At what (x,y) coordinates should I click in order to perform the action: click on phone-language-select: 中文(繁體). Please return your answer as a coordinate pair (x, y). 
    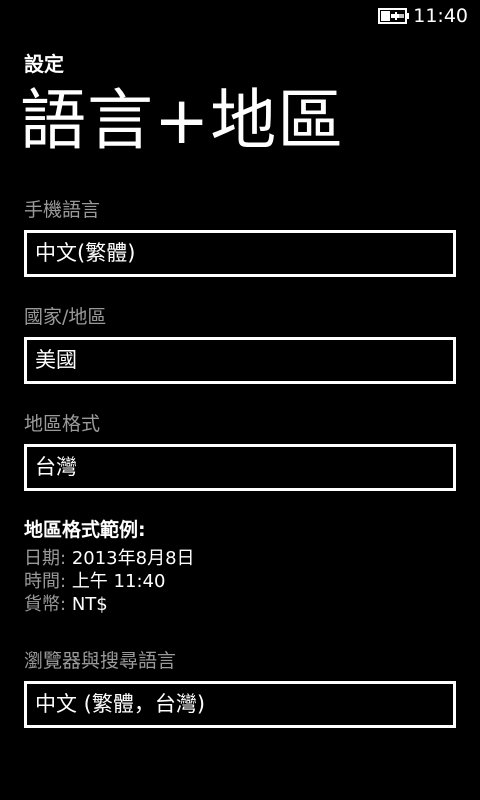
    Looking at the image, I should click on (240, 253).